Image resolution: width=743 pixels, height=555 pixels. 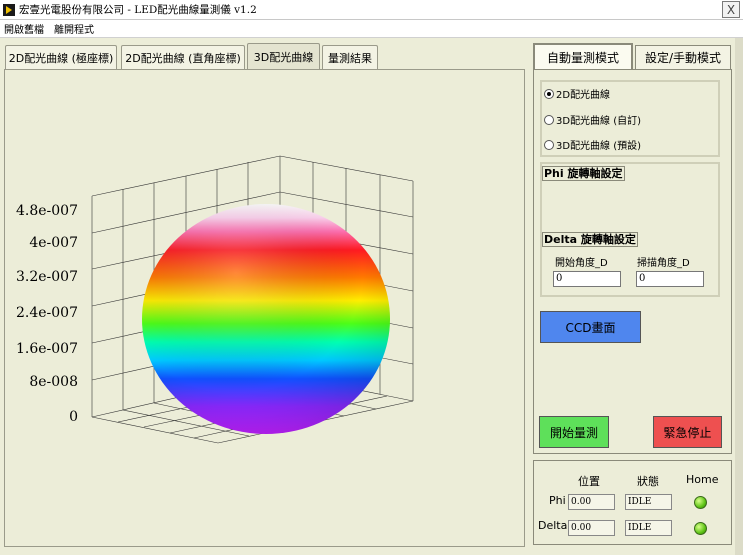 What do you see at coordinates (731, 9) in the screenshot?
I see `close-button: X` at bounding box center [731, 9].